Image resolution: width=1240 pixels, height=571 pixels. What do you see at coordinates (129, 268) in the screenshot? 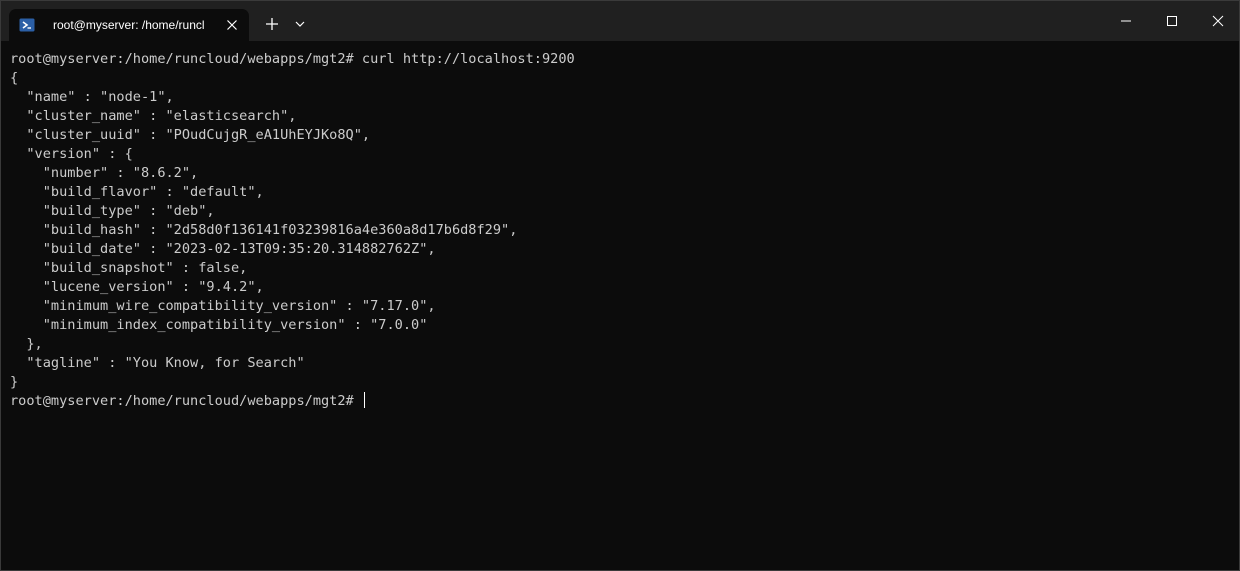
I see `terminal-line: "build_snapshot" : false,` at bounding box center [129, 268].